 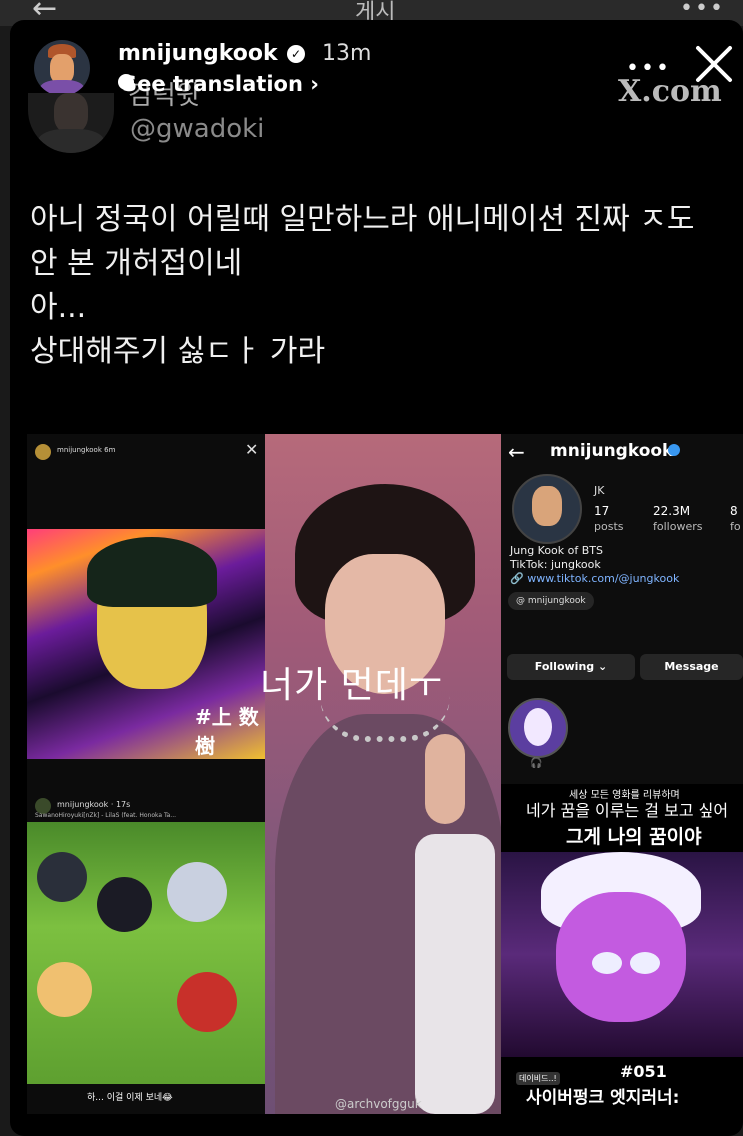 I want to click on profile-avatar-face, so click(x=547, y=506).